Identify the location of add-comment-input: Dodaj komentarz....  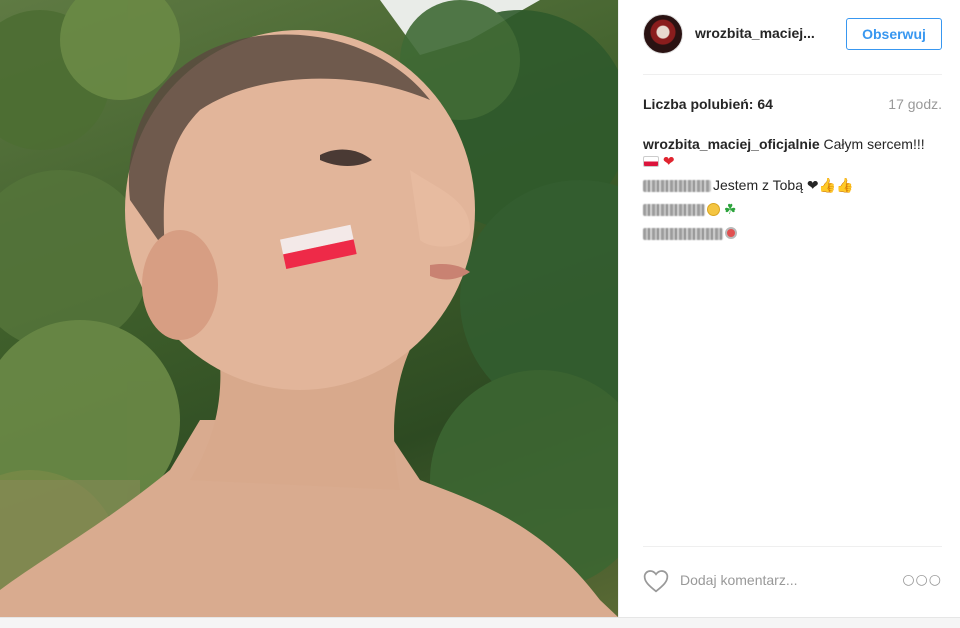
(739, 580).